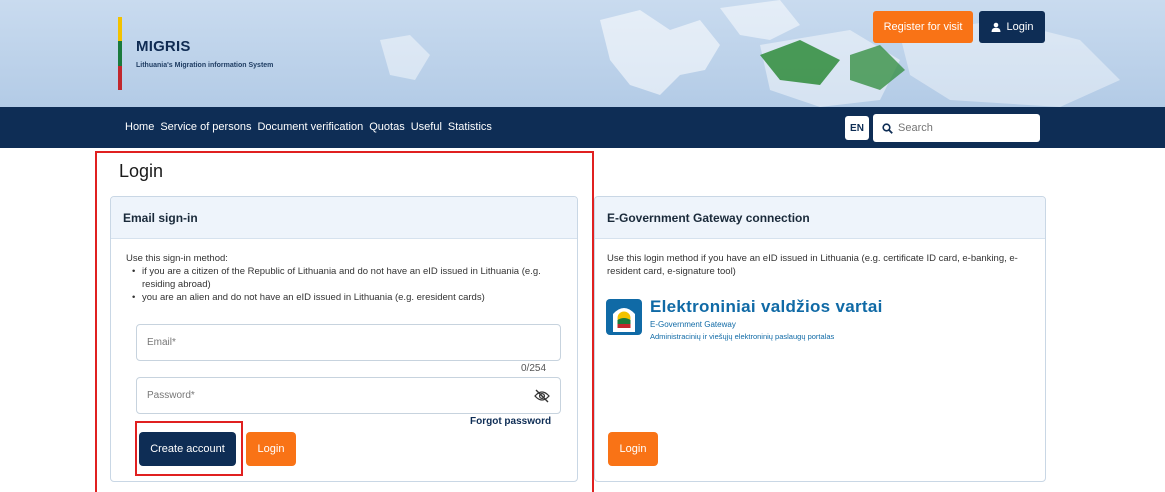 This screenshot has width=1165, height=492. Describe the element at coordinates (887, 128) in the screenshot. I see `search-icon` at that location.